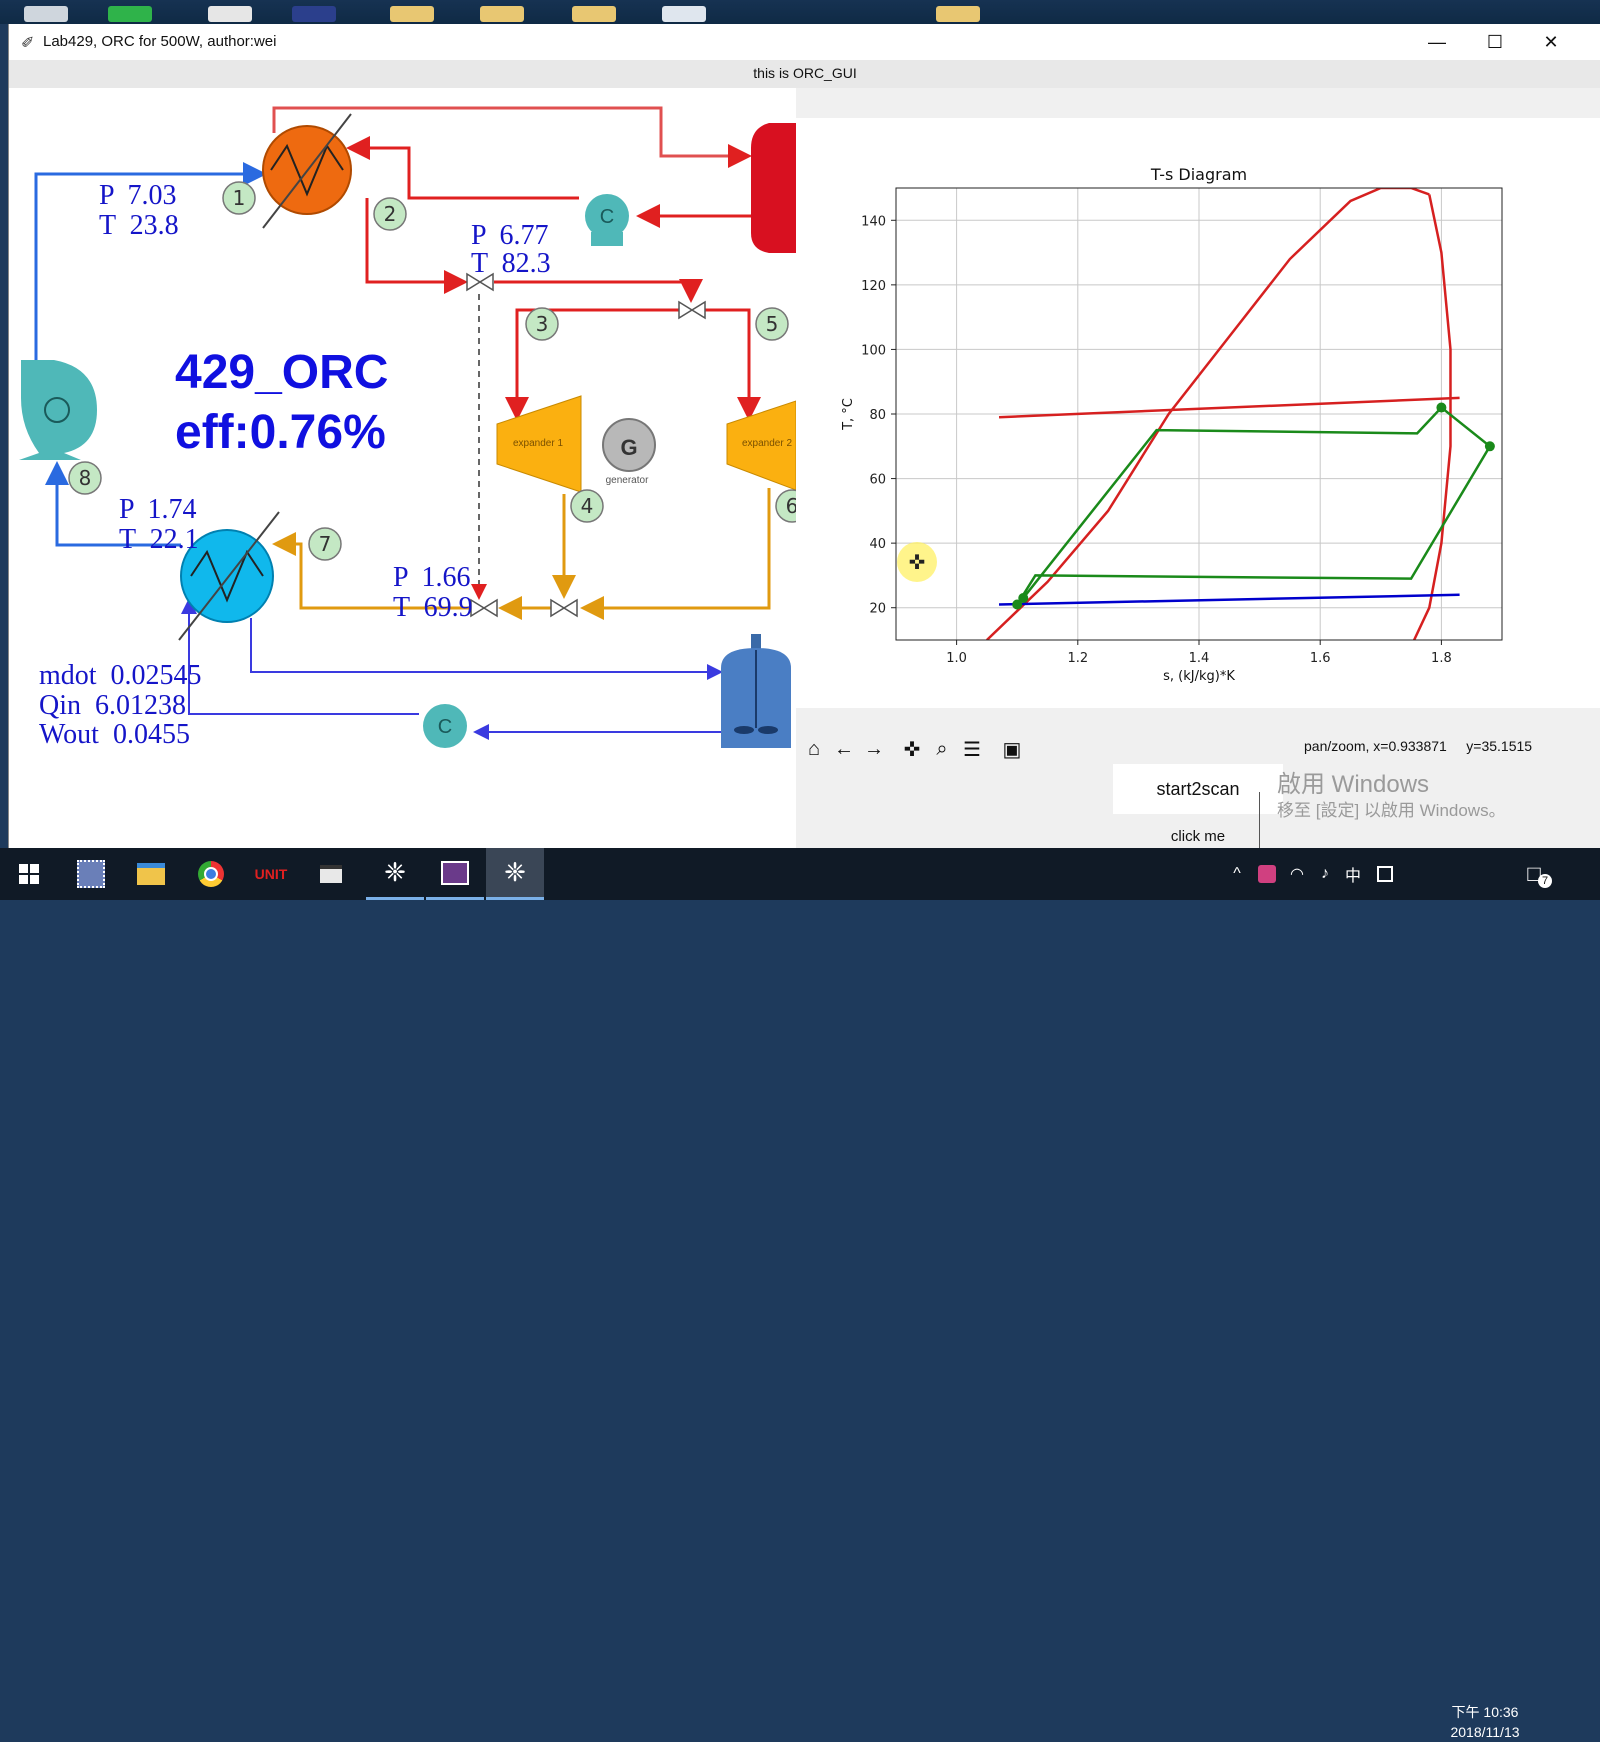 Image resolution: width=1600 pixels, height=1742 pixels. What do you see at coordinates (159, 539) in the screenshot?
I see `readout-t: T 22.1` at bounding box center [159, 539].